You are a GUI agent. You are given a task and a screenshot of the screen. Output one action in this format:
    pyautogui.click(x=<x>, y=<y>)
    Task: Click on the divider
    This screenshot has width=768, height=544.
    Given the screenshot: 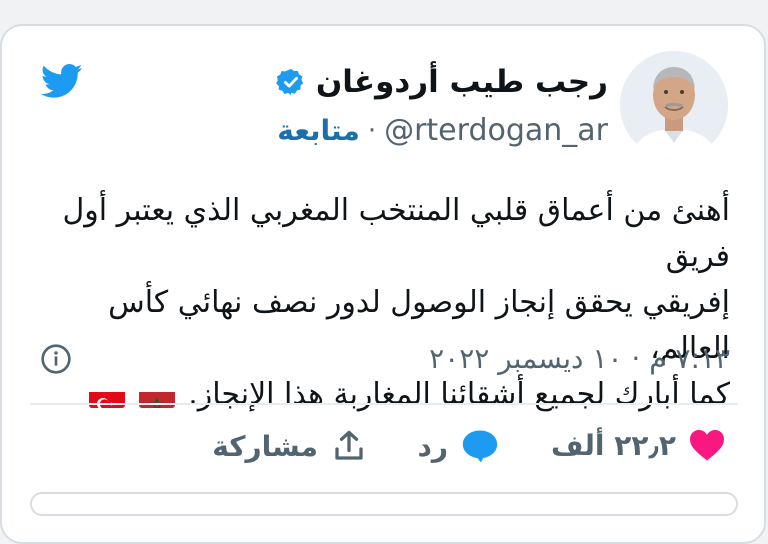 What is the action you would take?
    pyautogui.click(x=384, y=404)
    